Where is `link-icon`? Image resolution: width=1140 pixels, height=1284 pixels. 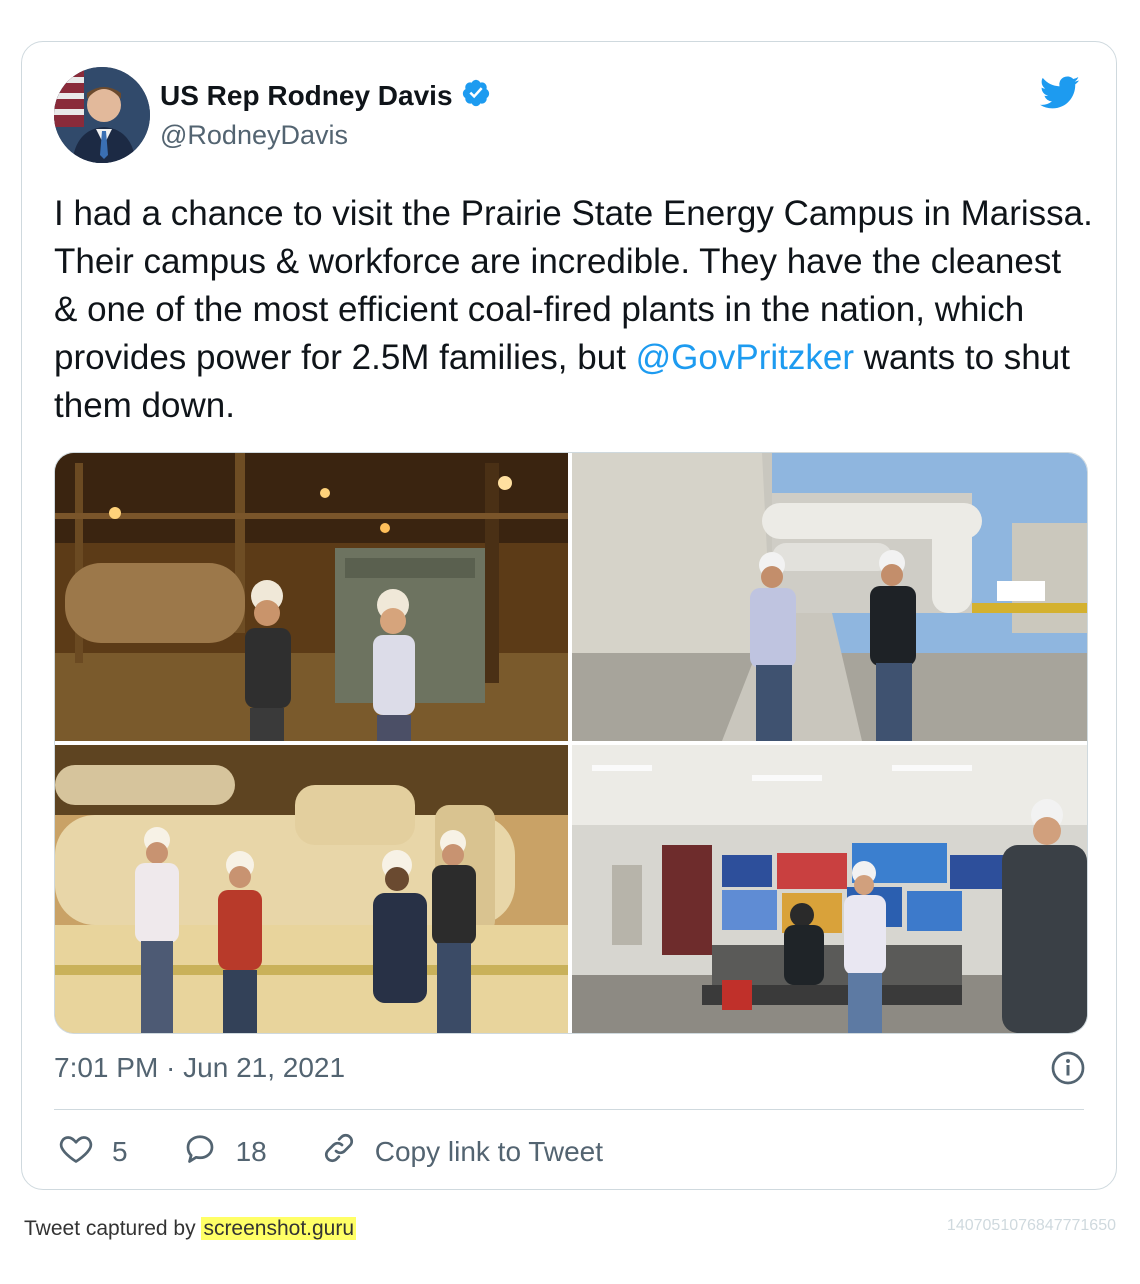 link-icon is located at coordinates (339, 1151).